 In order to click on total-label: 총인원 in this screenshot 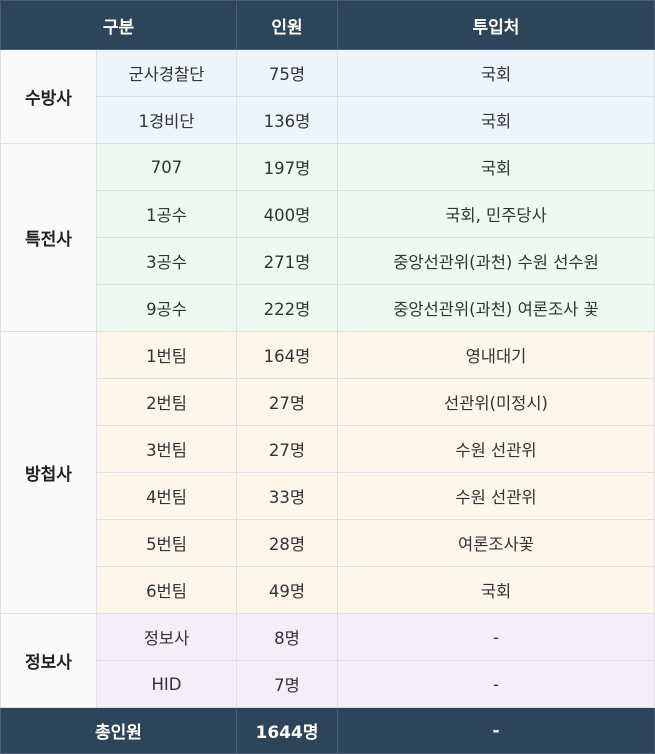, I will do `click(118, 730)`.